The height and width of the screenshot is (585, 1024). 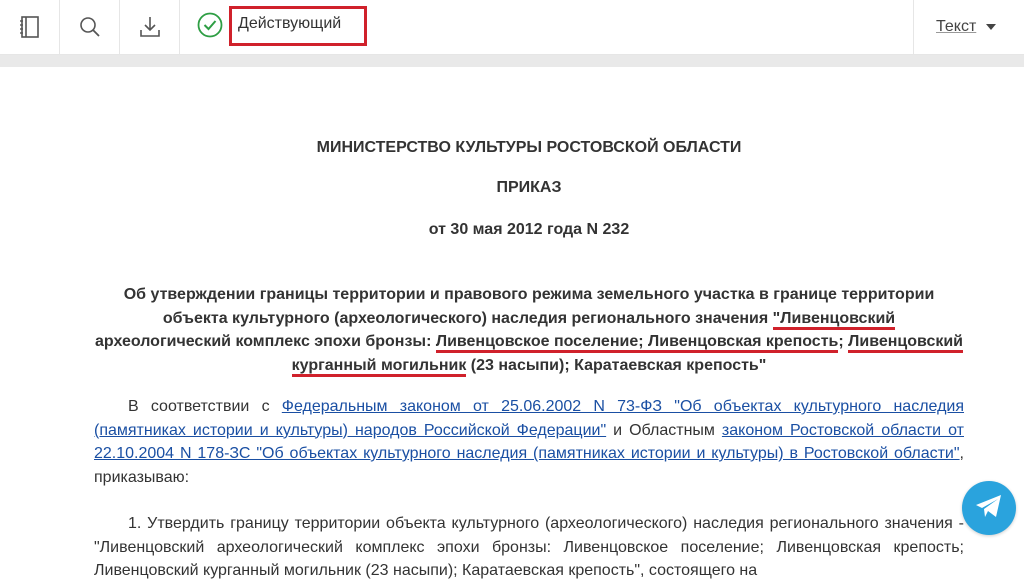 What do you see at coordinates (834, 319) in the screenshot?
I see `subject-highlight-1: "Ливенцовский` at bounding box center [834, 319].